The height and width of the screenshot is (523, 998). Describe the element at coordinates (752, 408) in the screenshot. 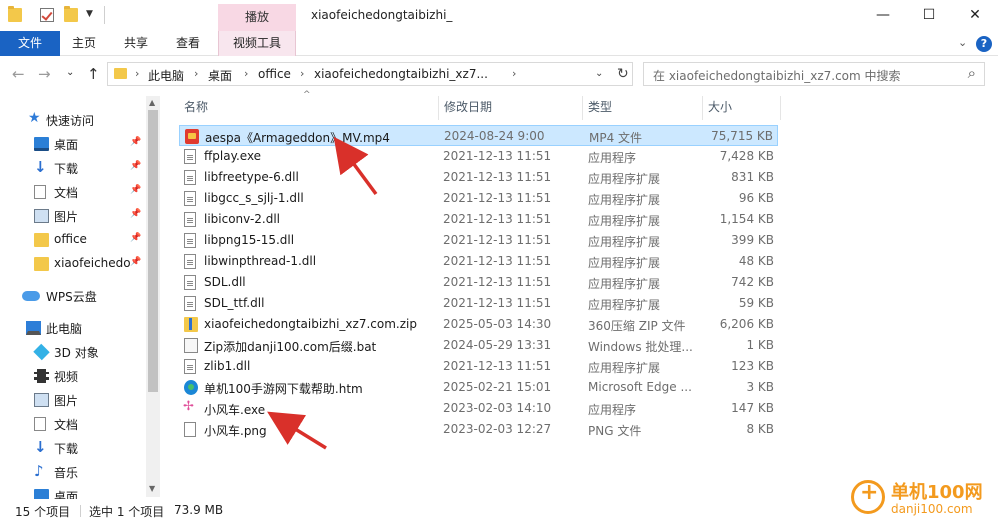

I see `file-size: 147 KB` at that location.